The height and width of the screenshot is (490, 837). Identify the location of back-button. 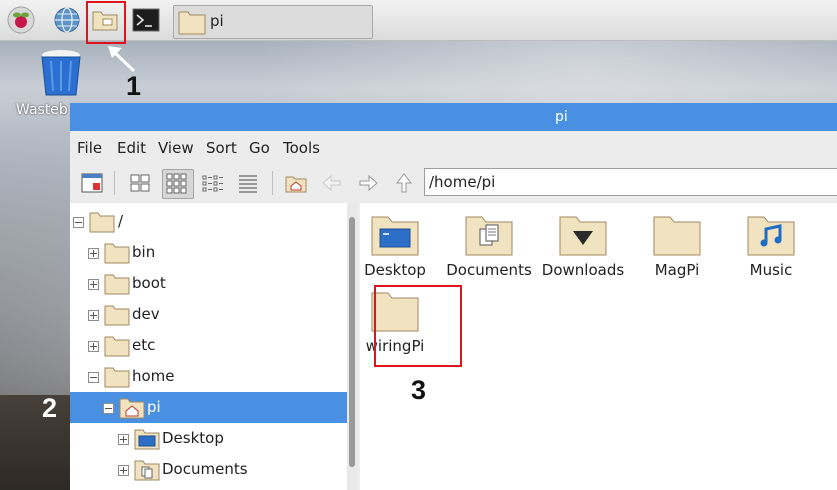
(332, 183).